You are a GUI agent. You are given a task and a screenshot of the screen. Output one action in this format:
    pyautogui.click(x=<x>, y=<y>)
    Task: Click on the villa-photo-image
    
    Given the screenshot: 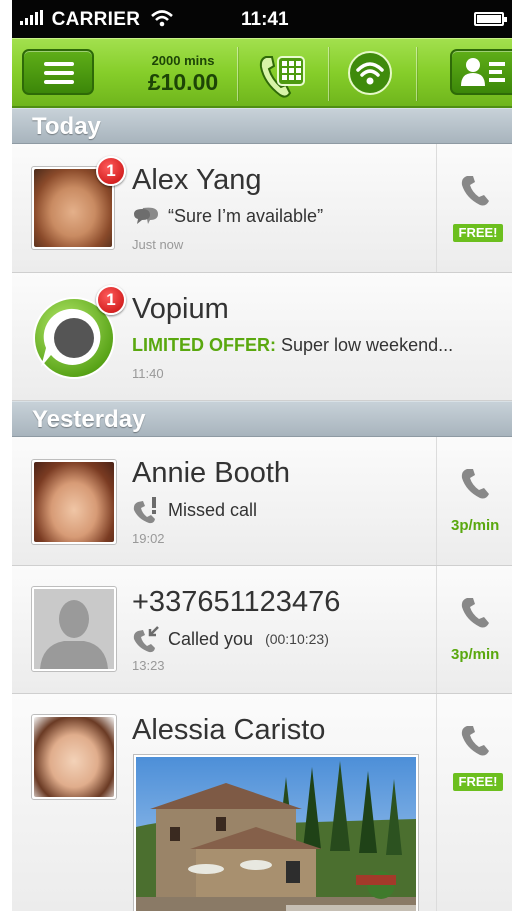 What is the action you would take?
    pyautogui.click(x=276, y=834)
    